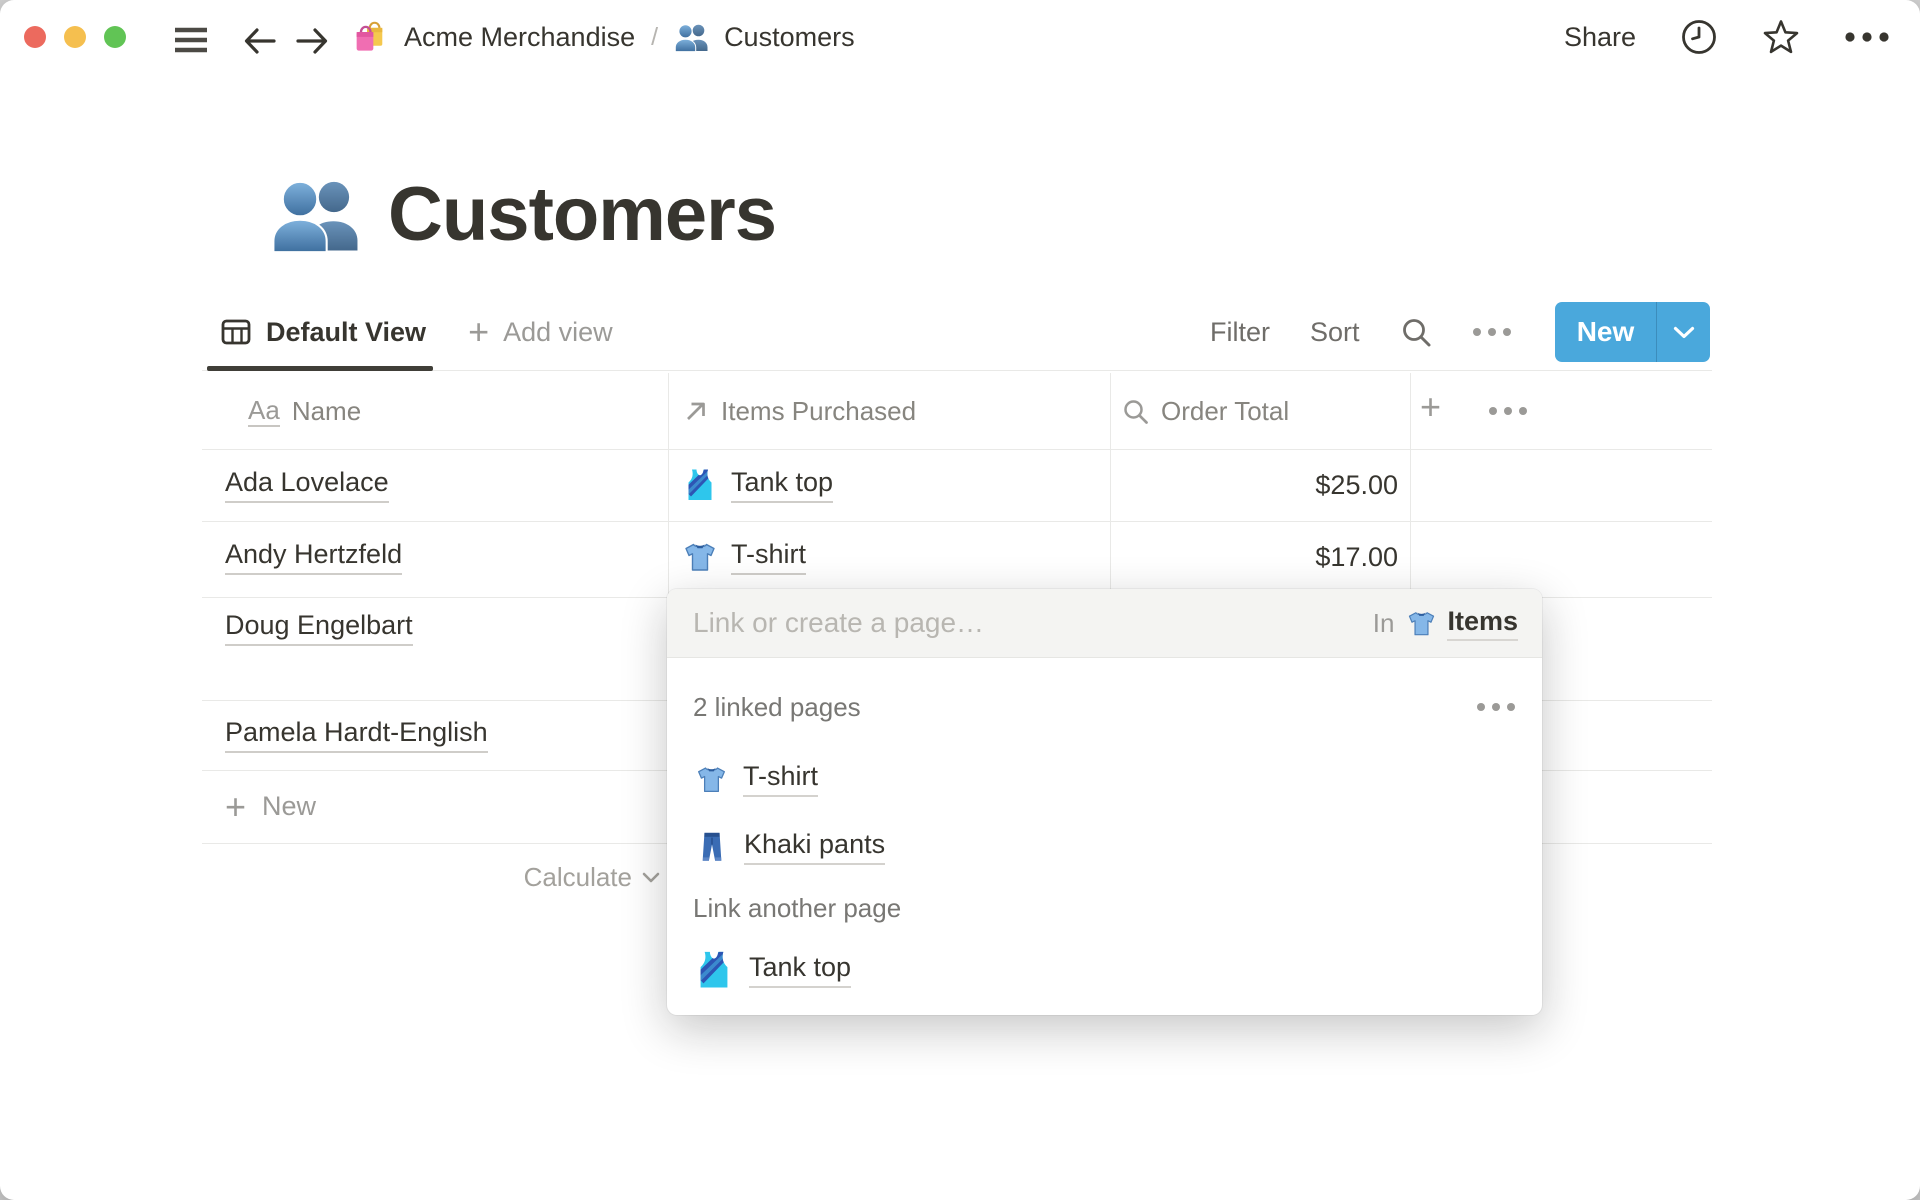 The height and width of the screenshot is (1200, 1920). I want to click on share-button: Share, so click(1600, 37).